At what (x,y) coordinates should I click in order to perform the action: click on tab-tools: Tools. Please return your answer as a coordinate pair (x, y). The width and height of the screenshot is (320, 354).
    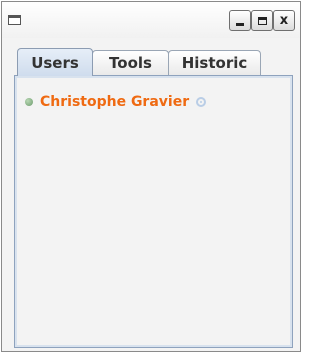
    Looking at the image, I should click on (130, 62).